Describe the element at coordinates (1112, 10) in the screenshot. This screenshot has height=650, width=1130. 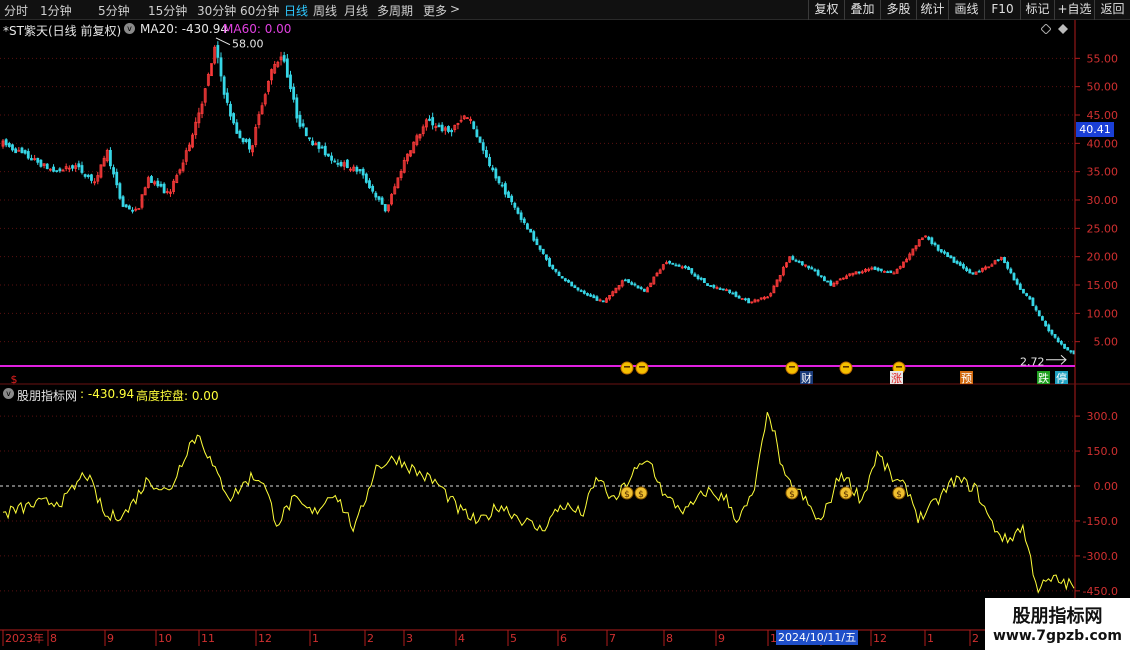
I see `back-button: 返回` at that location.